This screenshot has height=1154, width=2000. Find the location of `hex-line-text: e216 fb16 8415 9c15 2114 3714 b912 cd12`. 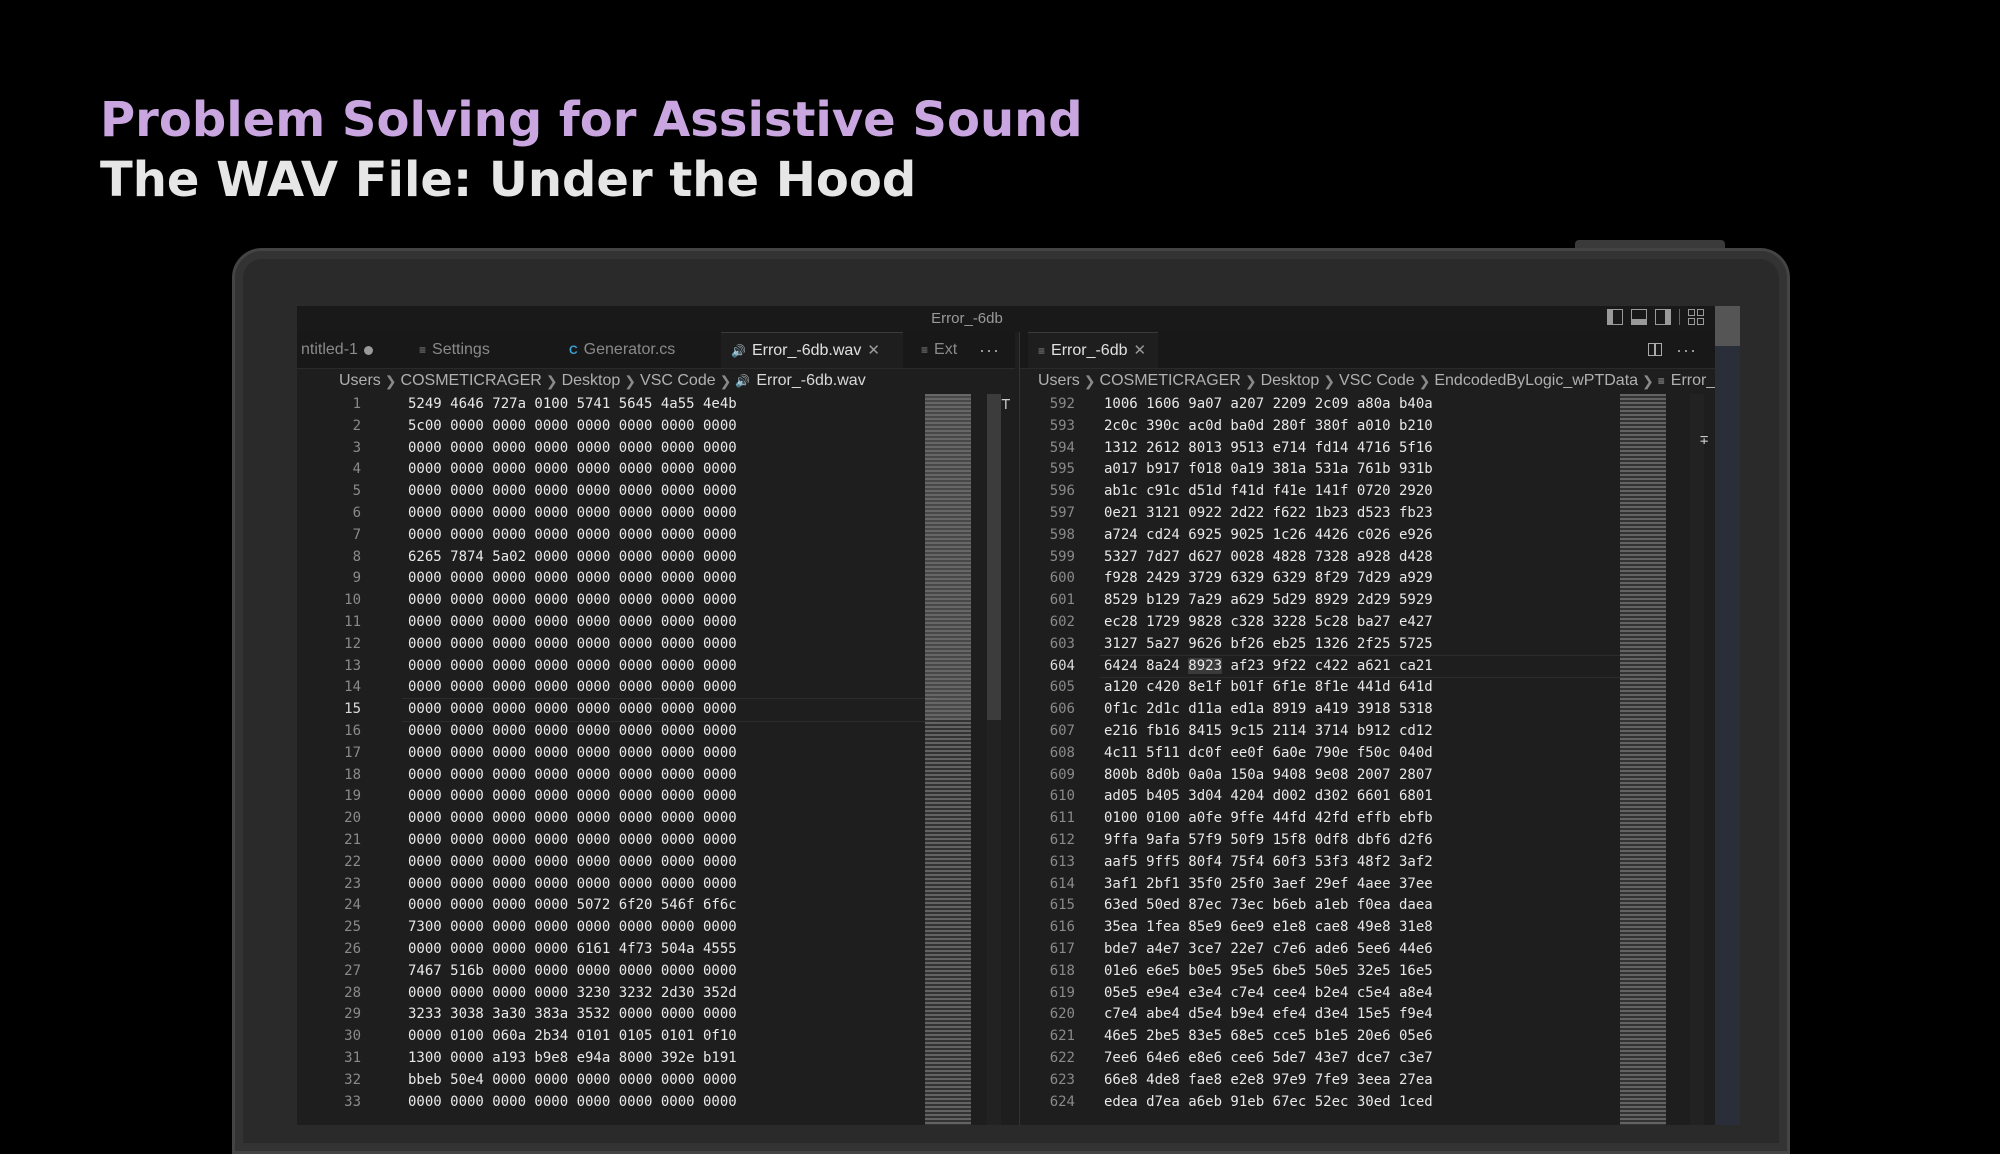

hex-line-text: e216 fb16 8415 9c15 2114 3714 b912 cd12 is located at coordinates (1268, 732).